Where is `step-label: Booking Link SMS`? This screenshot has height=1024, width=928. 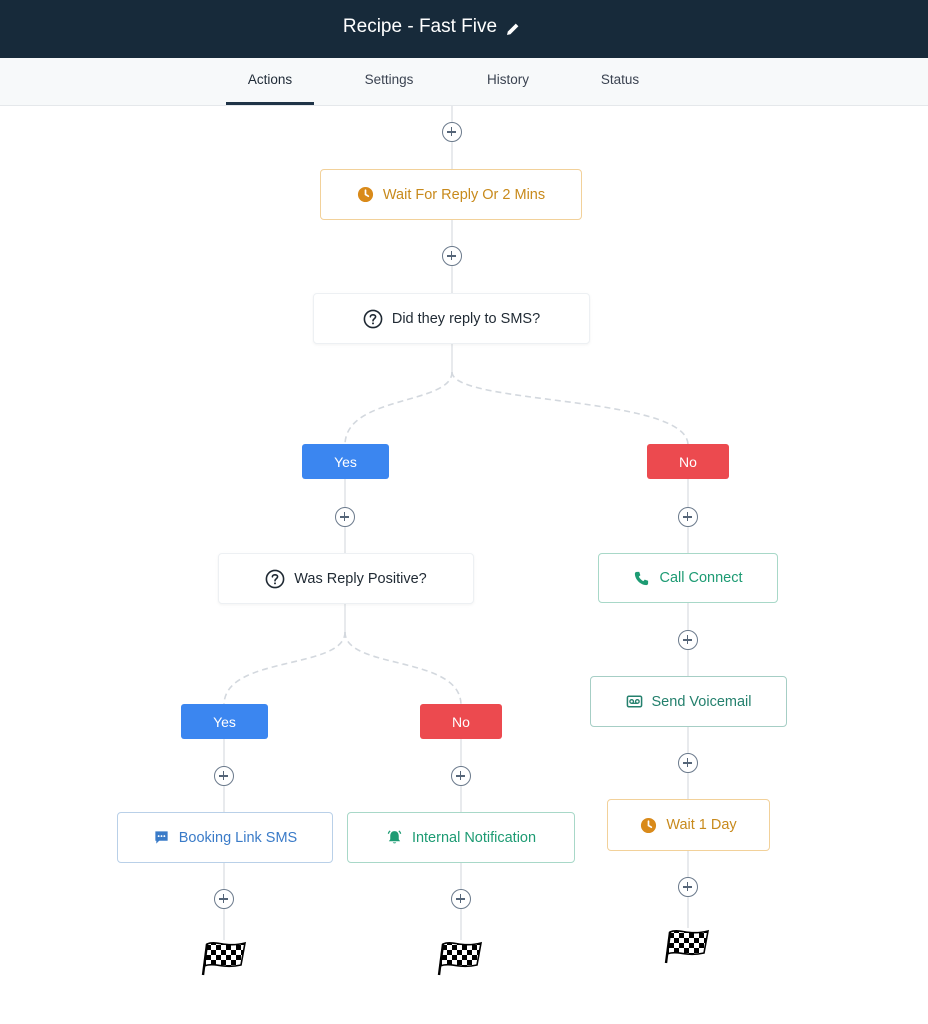 step-label: Booking Link SMS is located at coordinates (238, 837).